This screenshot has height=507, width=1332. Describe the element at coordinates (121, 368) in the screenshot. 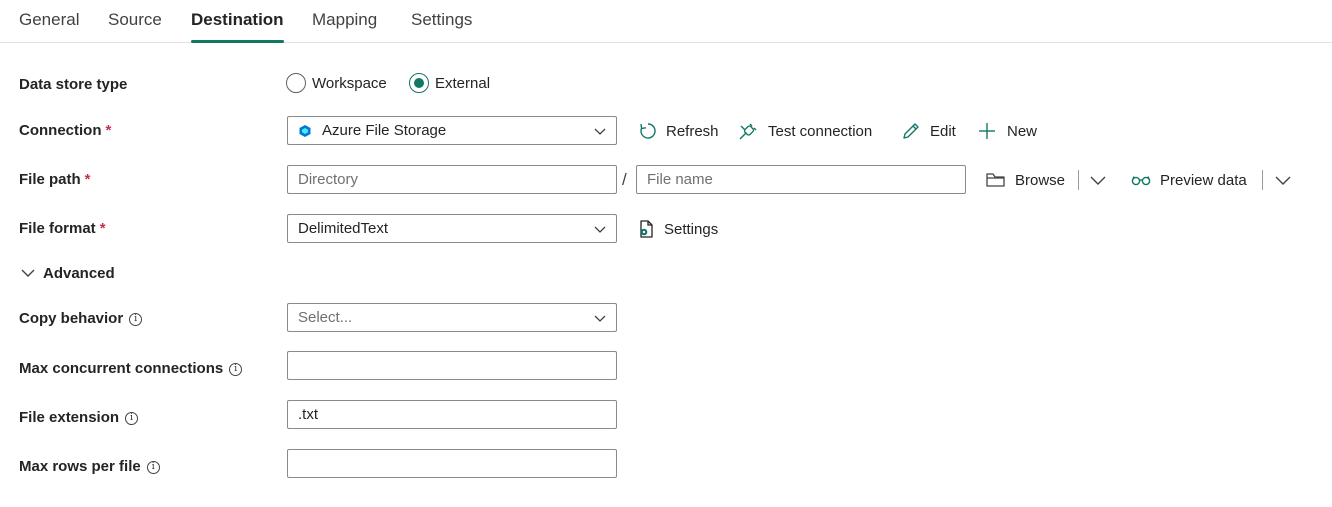

I see `max-concurrent-label-text: Max concurrent connections` at that location.